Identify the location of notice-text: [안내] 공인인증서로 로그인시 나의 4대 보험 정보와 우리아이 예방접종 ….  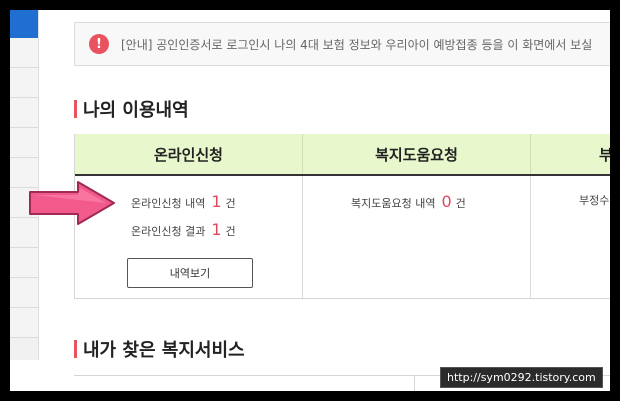
(357, 44).